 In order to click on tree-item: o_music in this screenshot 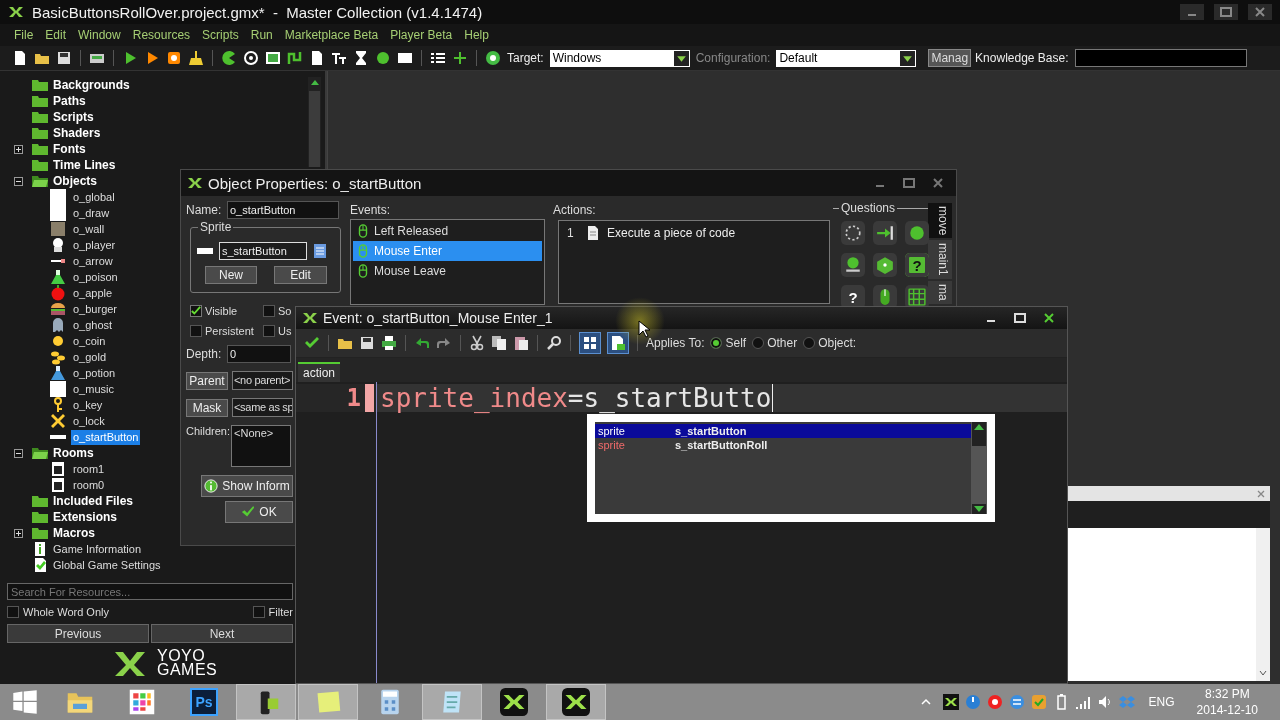, I will do `click(93, 389)`.